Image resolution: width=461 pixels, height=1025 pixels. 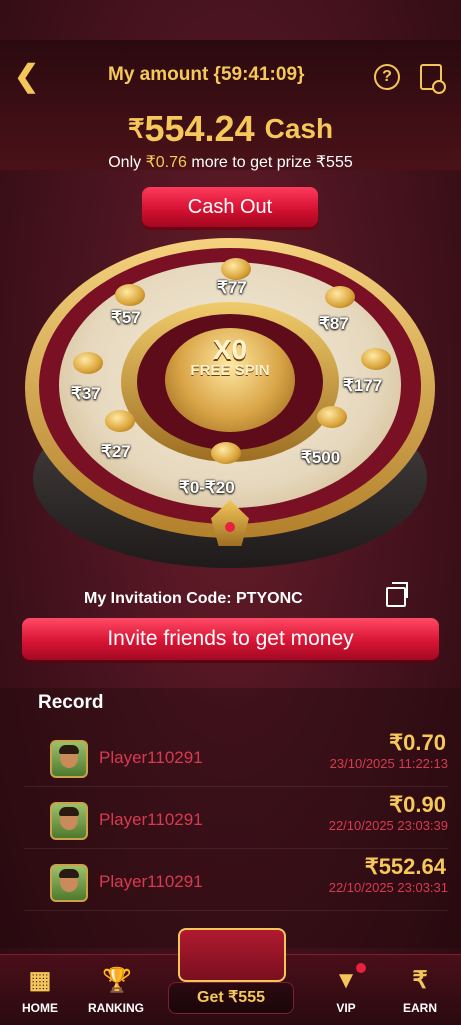 What do you see at coordinates (230, 207) in the screenshot?
I see `cash-out-button: Cash Out` at bounding box center [230, 207].